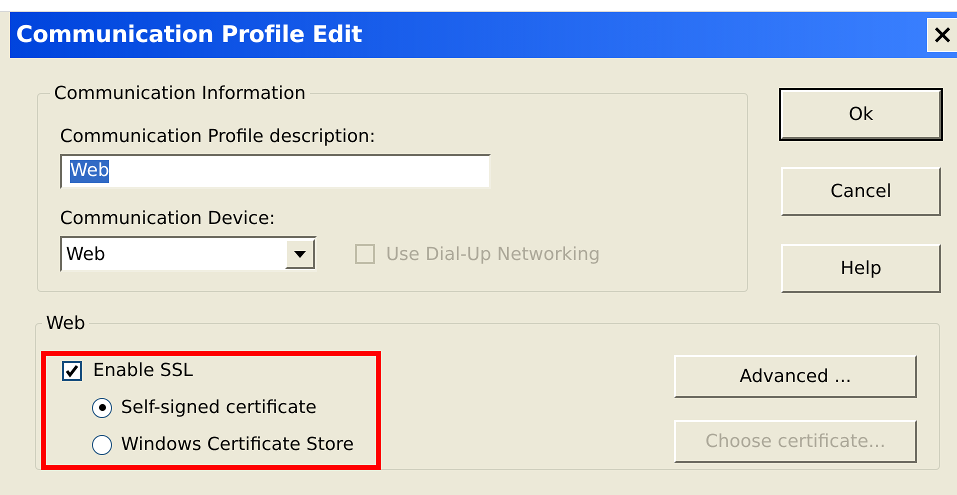  What do you see at coordinates (65, 324) in the screenshot?
I see `group-title: Web` at bounding box center [65, 324].